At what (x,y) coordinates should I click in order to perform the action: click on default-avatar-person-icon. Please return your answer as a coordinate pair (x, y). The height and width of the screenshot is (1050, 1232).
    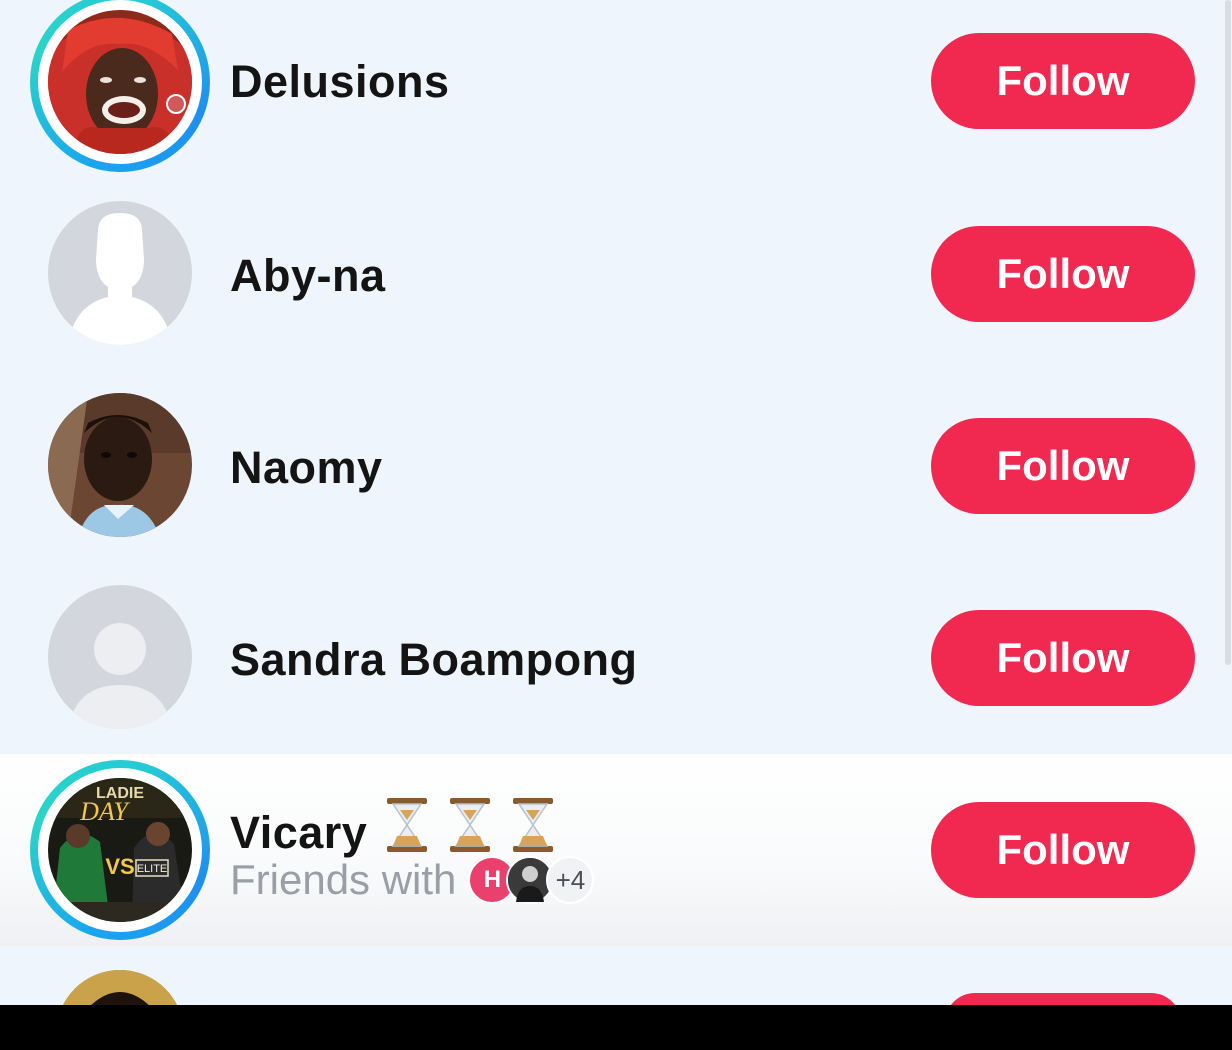
    Looking at the image, I should click on (120, 657).